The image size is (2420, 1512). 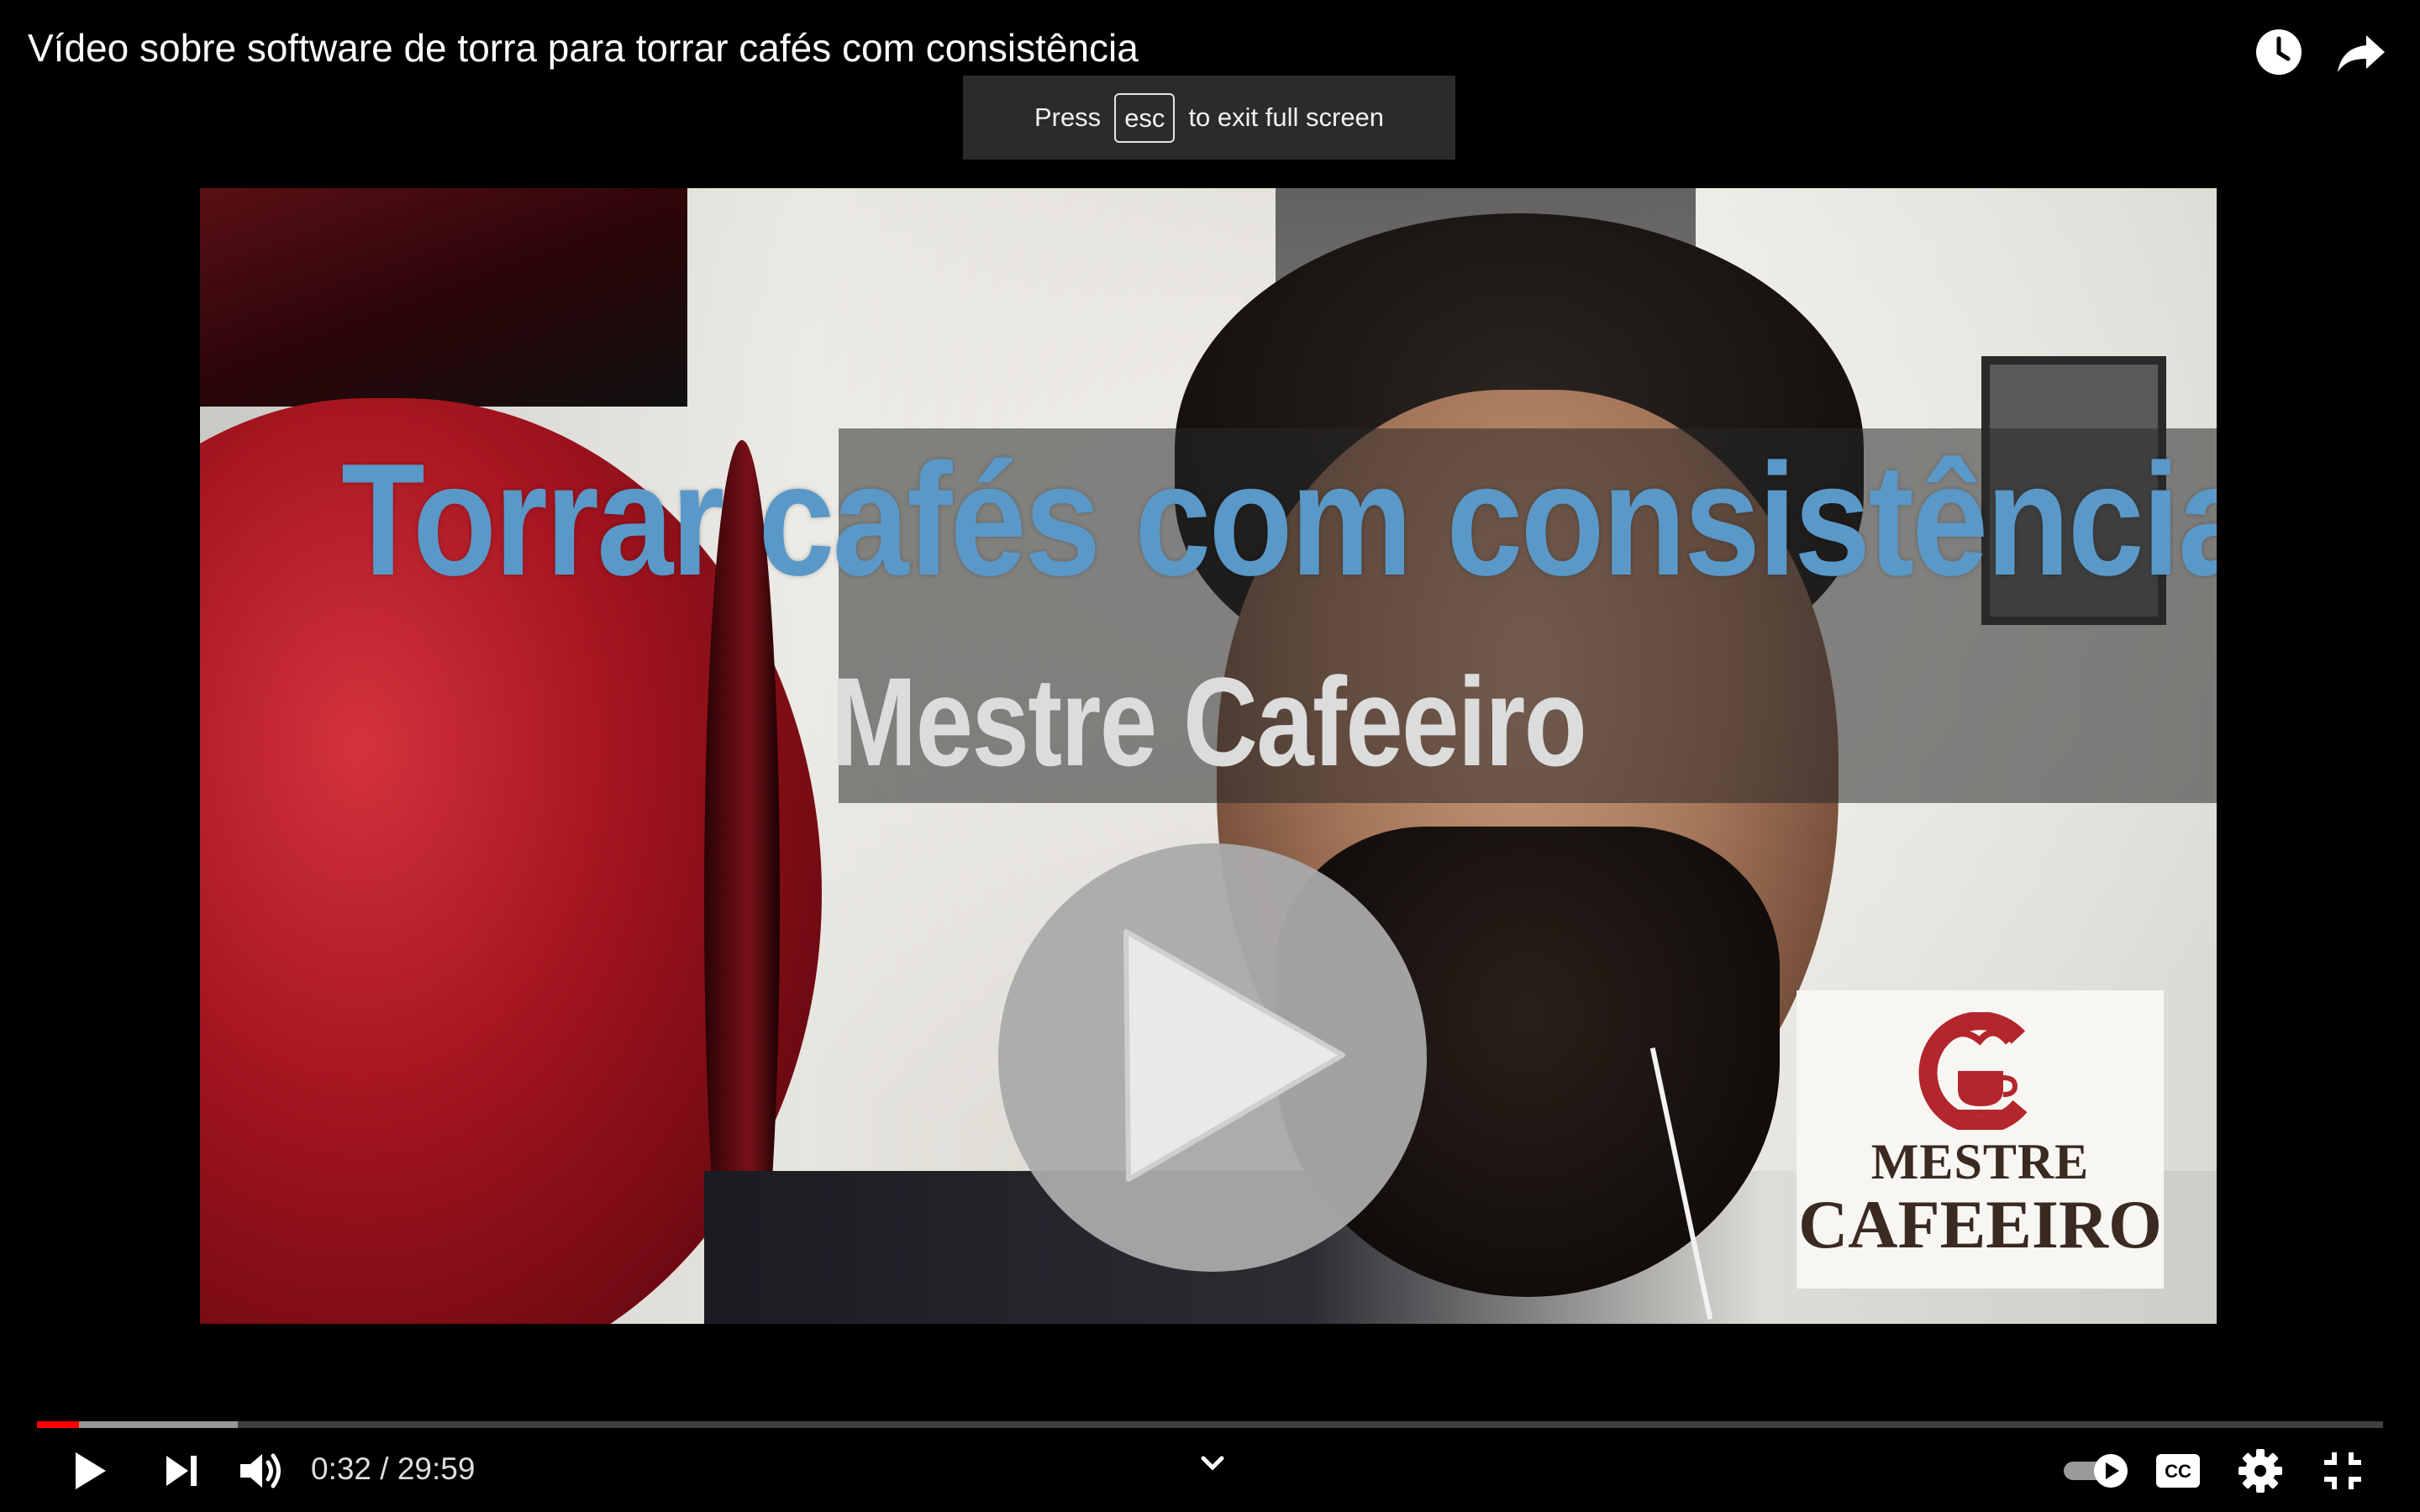 I want to click on time-display: 0:32 / 29:59, so click(x=393, y=1469).